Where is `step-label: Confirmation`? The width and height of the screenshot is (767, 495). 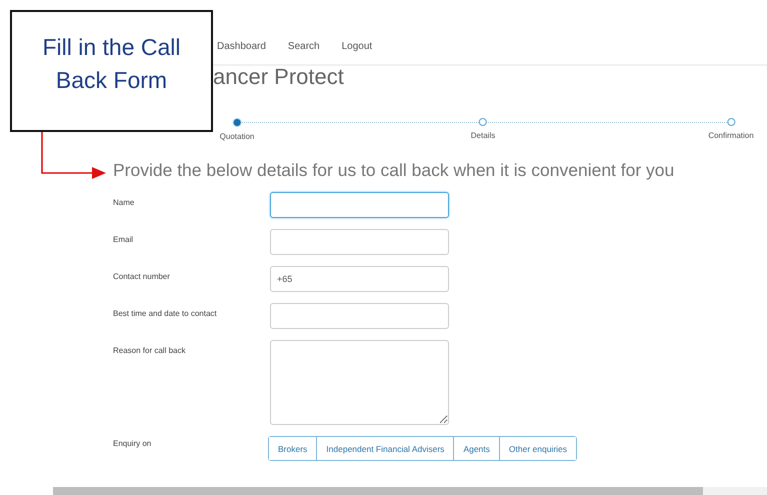 step-label: Confirmation is located at coordinates (731, 135).